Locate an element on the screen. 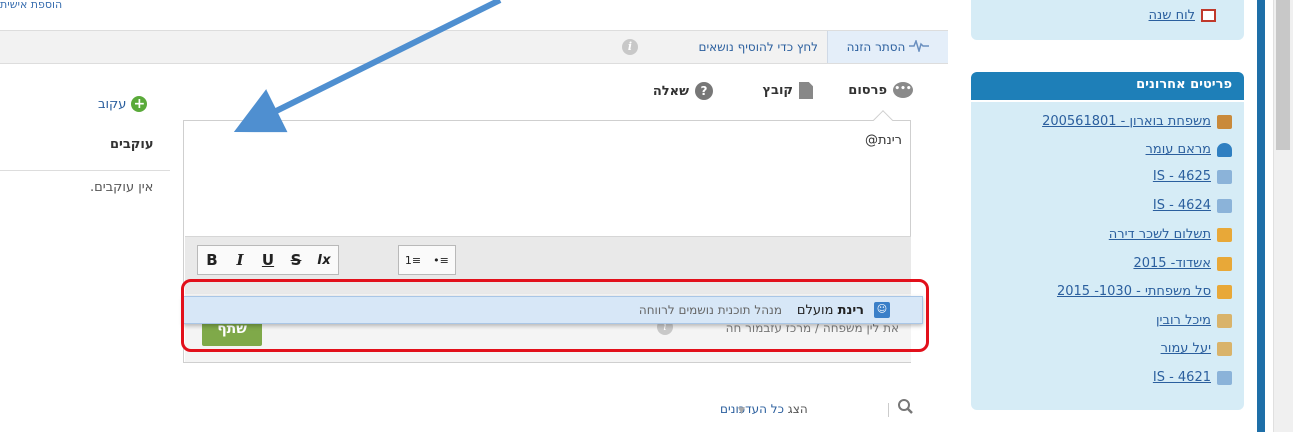 The height and width of the screenshot is (432, 1293). recent-item: תשלום לשכר דירה is located at coordinates (1170, 234).